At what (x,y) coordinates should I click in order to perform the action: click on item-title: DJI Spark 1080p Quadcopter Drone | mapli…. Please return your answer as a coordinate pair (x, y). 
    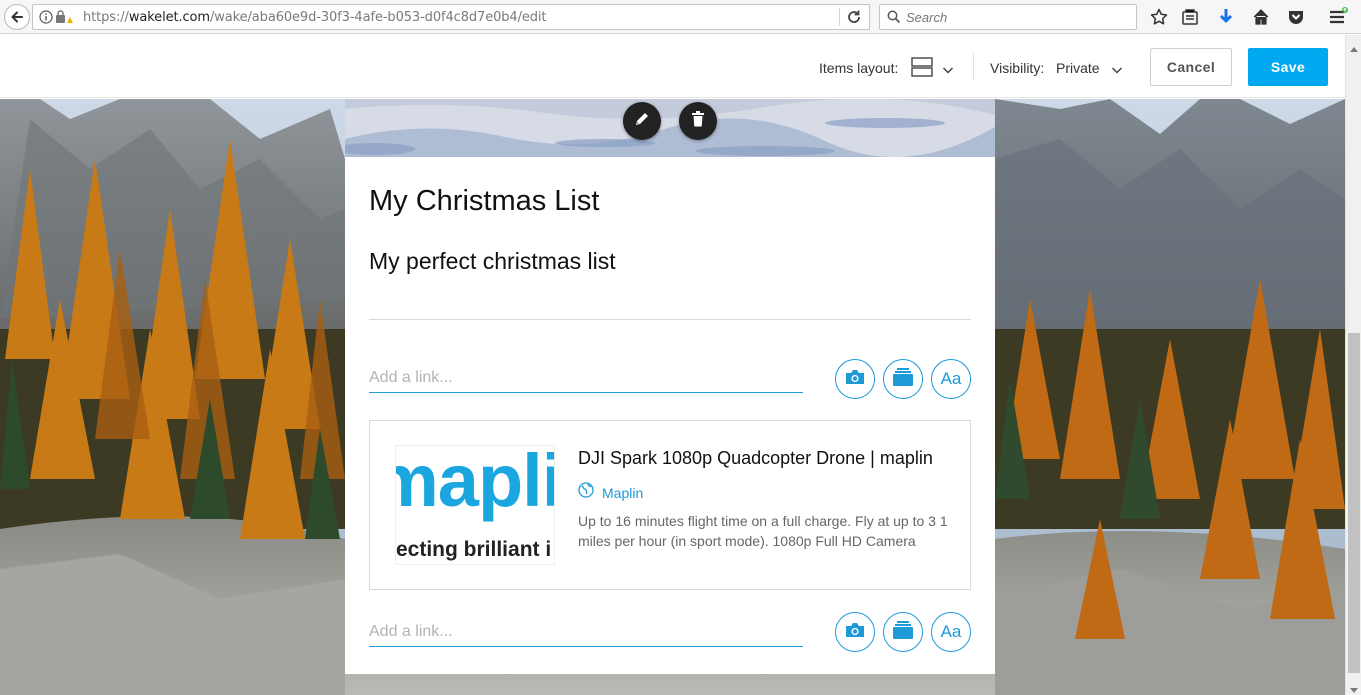
    Looking at the image, I should click on (755, 458).